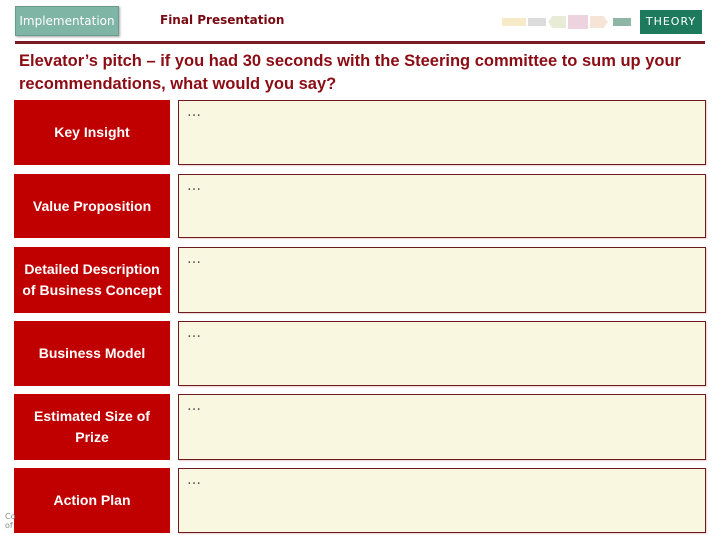  What do you see at coordinates (92, 353) in the screenshot?
I see `row-label: Business Model` at bounding box center [92, 353].